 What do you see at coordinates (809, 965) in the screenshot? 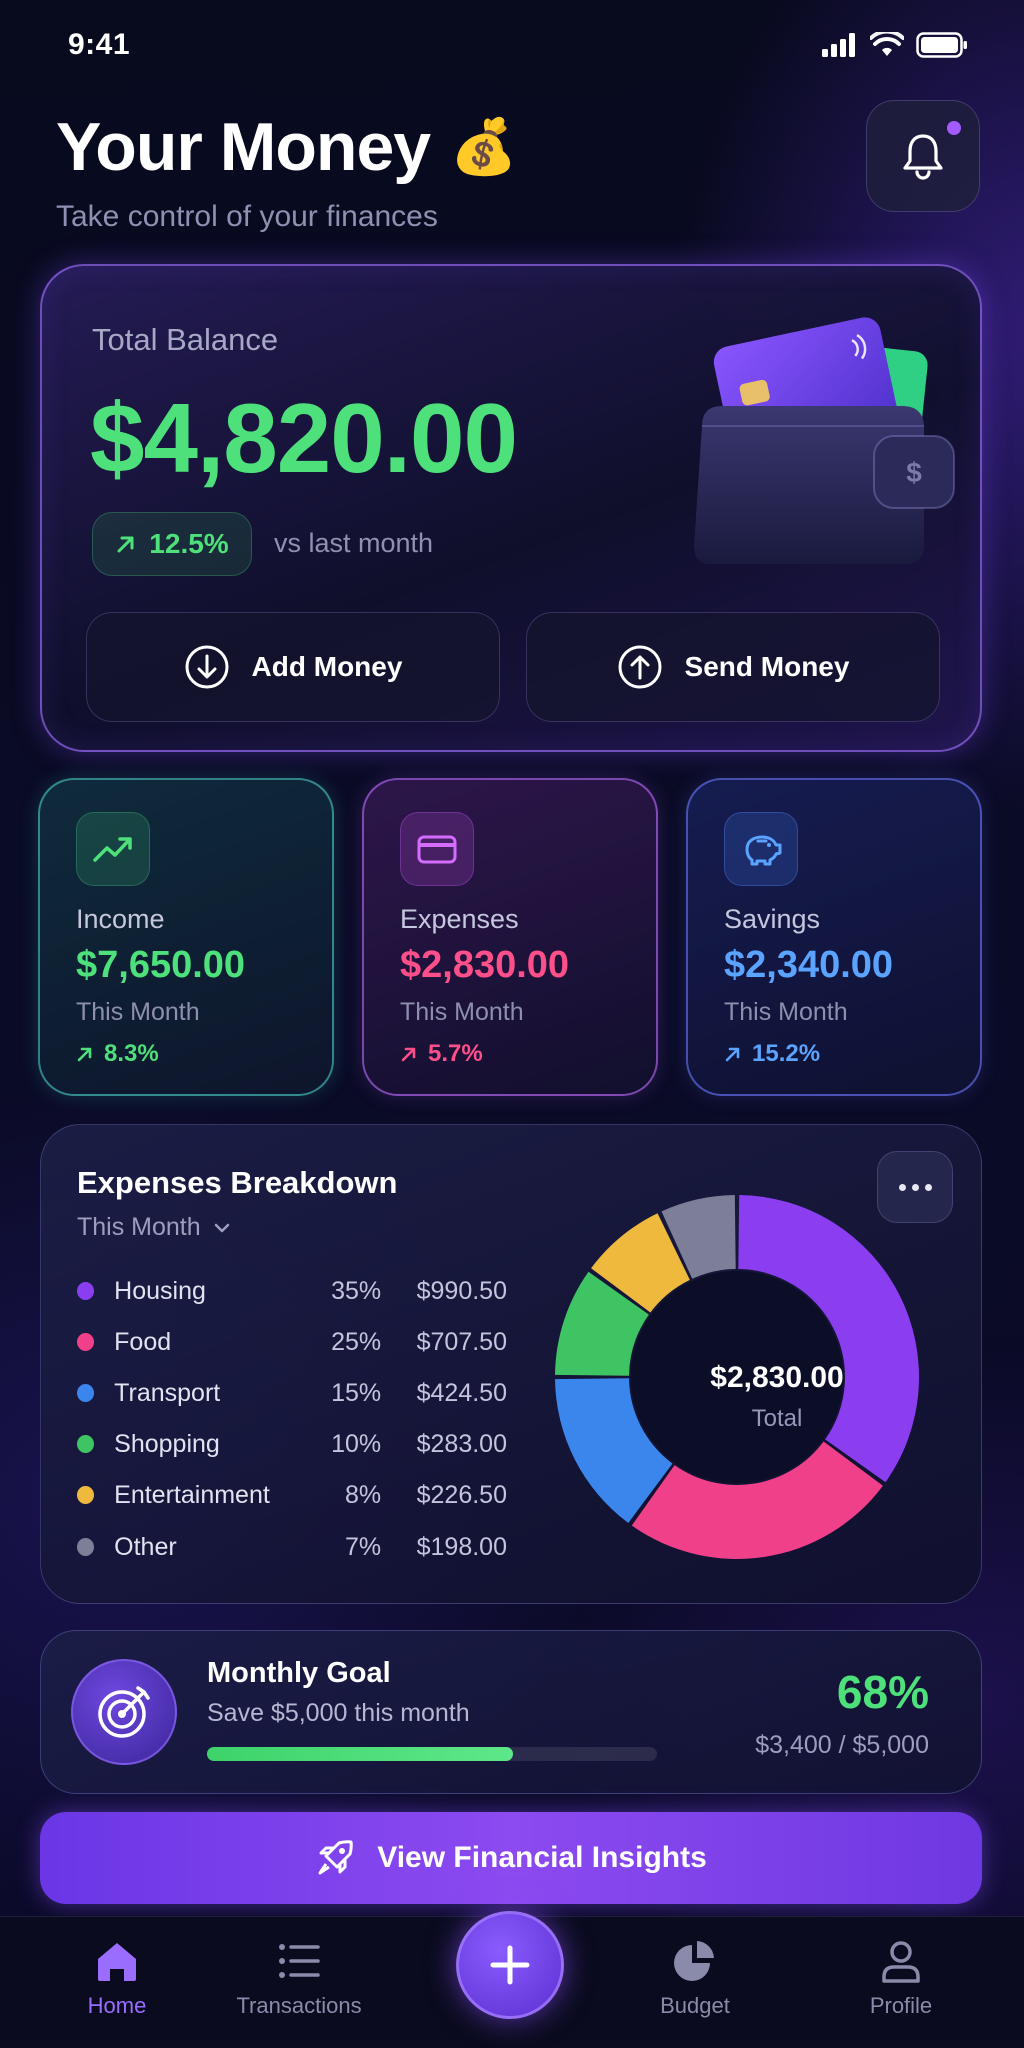
I see `savings-value: $2,340.00` at bounding box center [809, 965].